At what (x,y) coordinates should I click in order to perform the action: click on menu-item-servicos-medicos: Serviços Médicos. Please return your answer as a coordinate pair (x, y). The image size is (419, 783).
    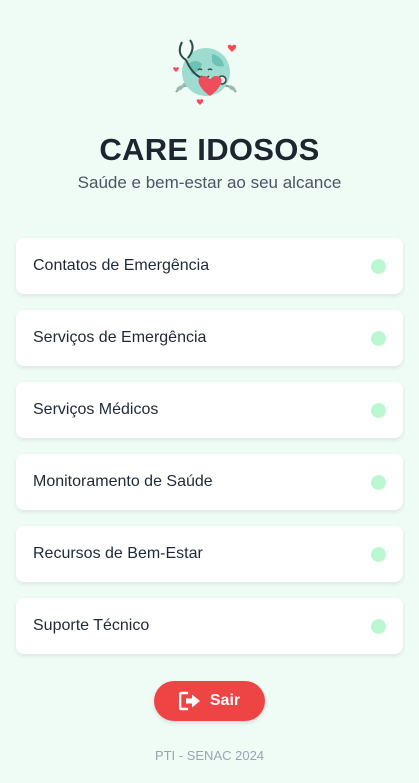
    Looking at the image, I should click on (209, 410).